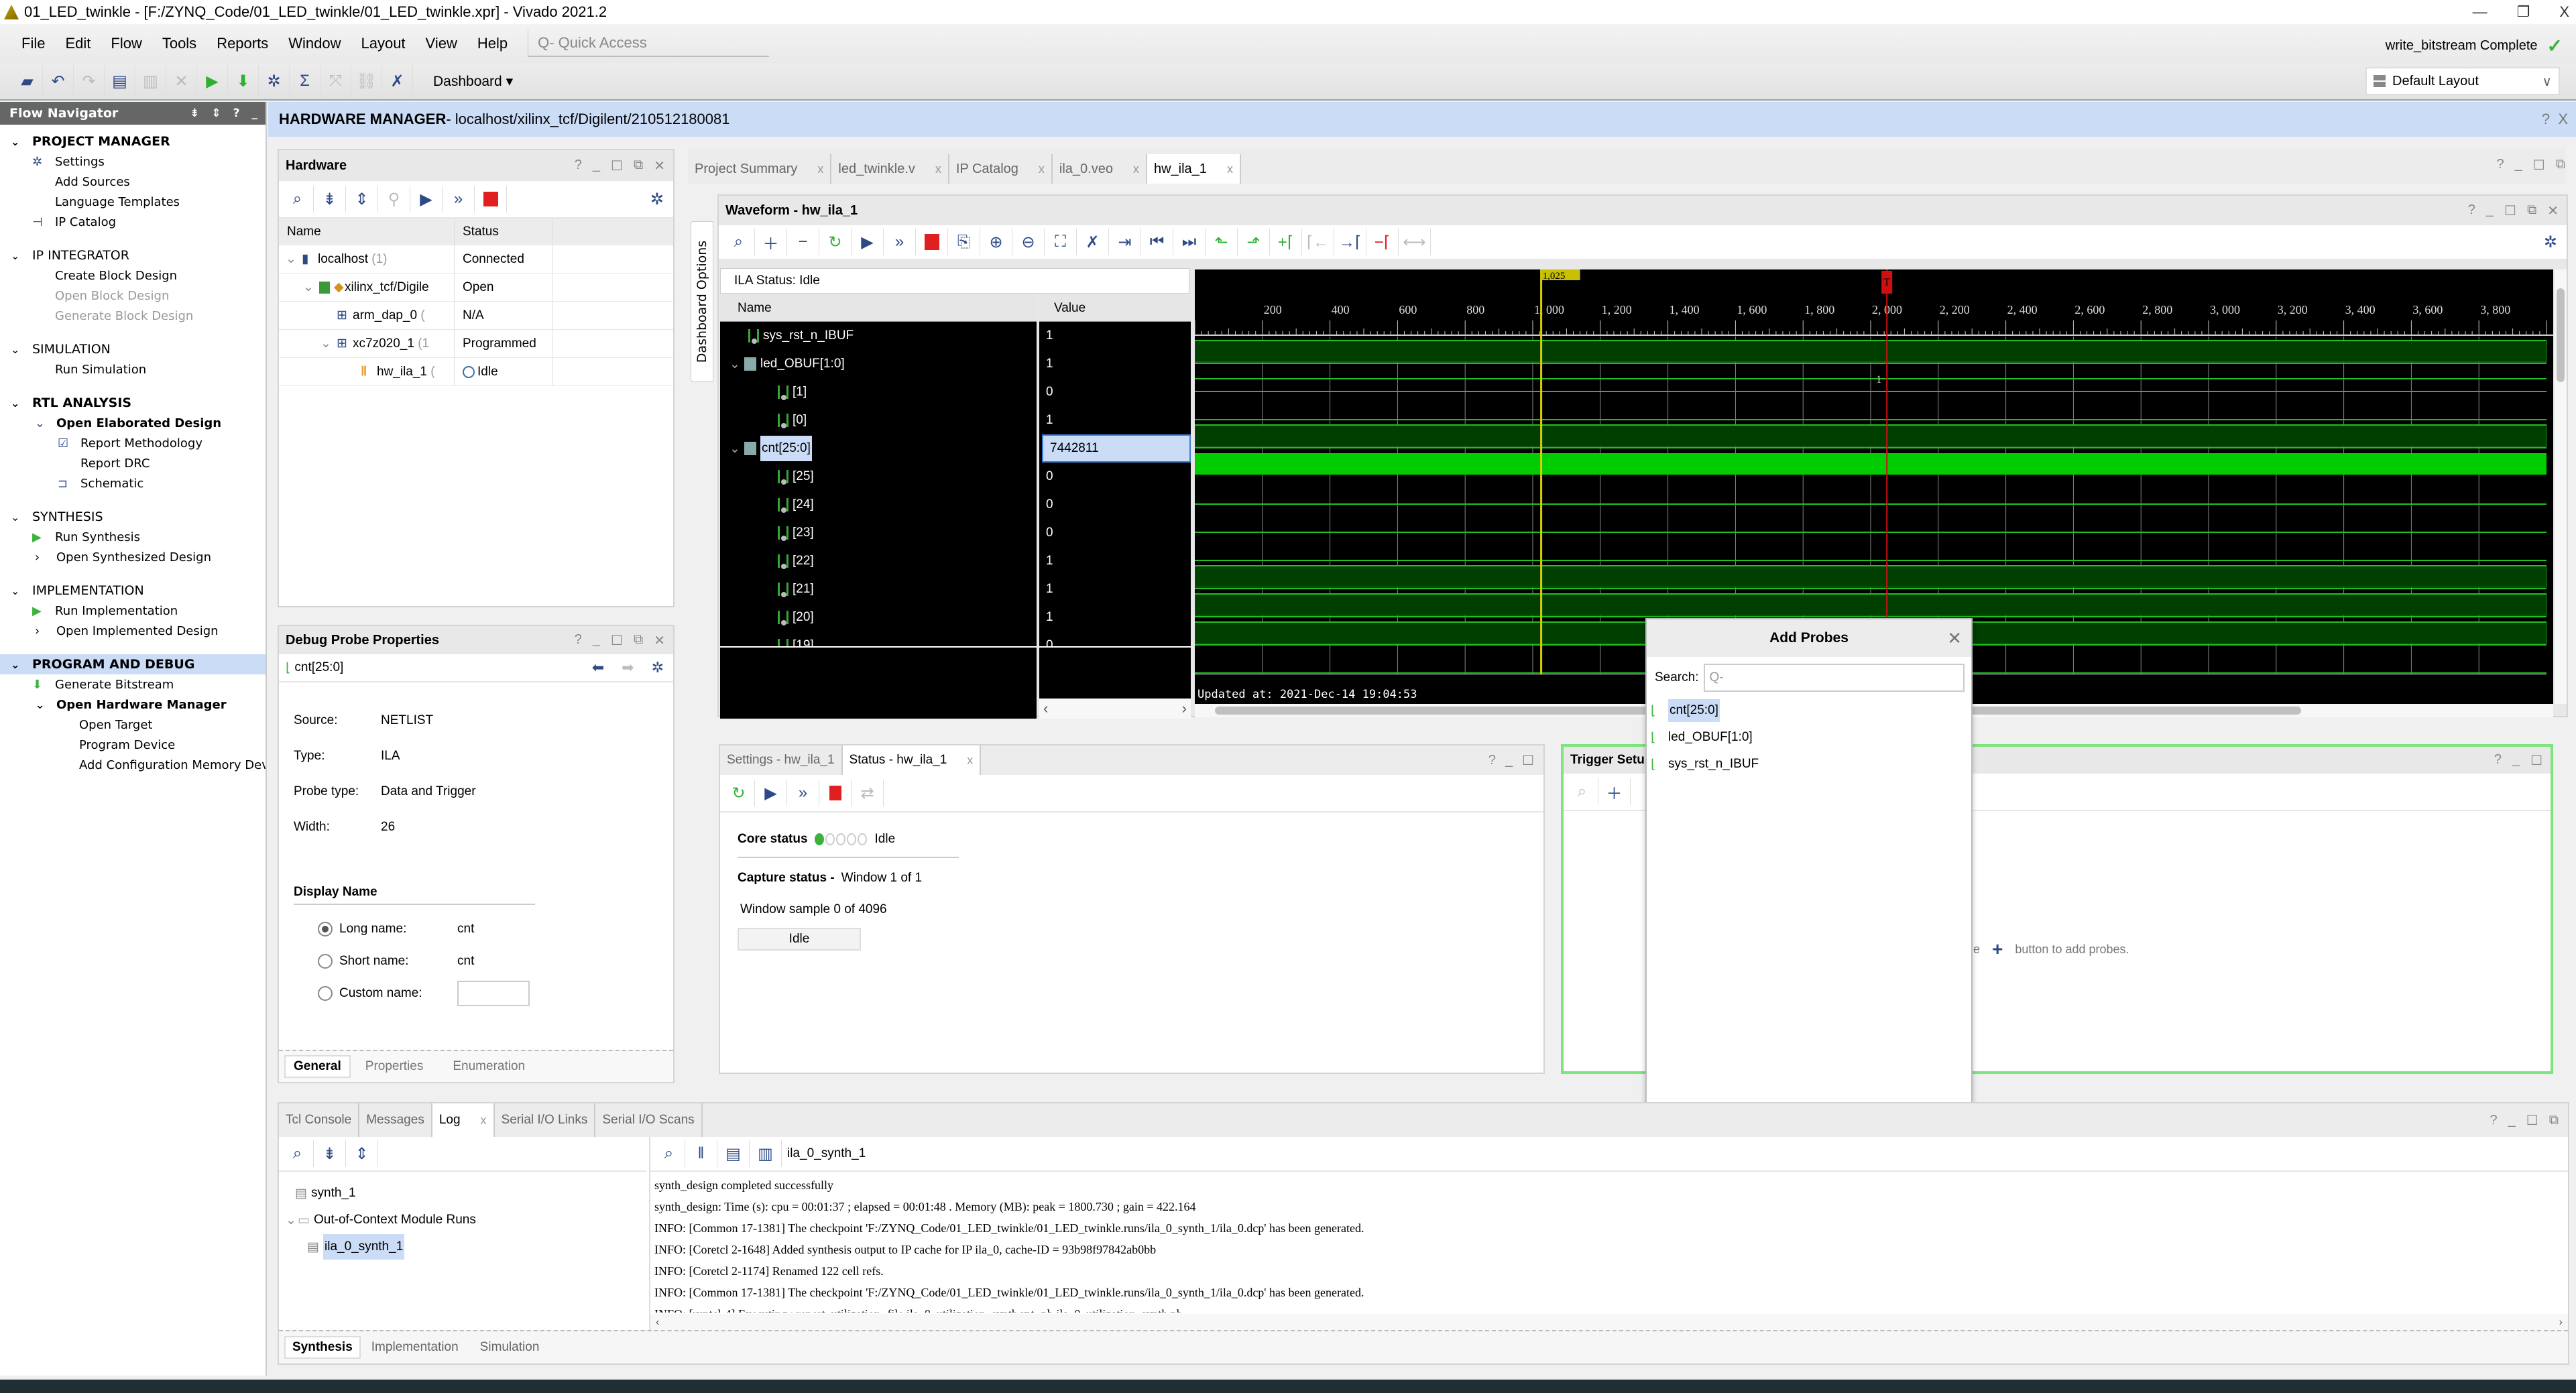 The width and height of the screenshot is (2576, 1393). I want to click on custom-name-option: Custom name:, so click(495, 994).